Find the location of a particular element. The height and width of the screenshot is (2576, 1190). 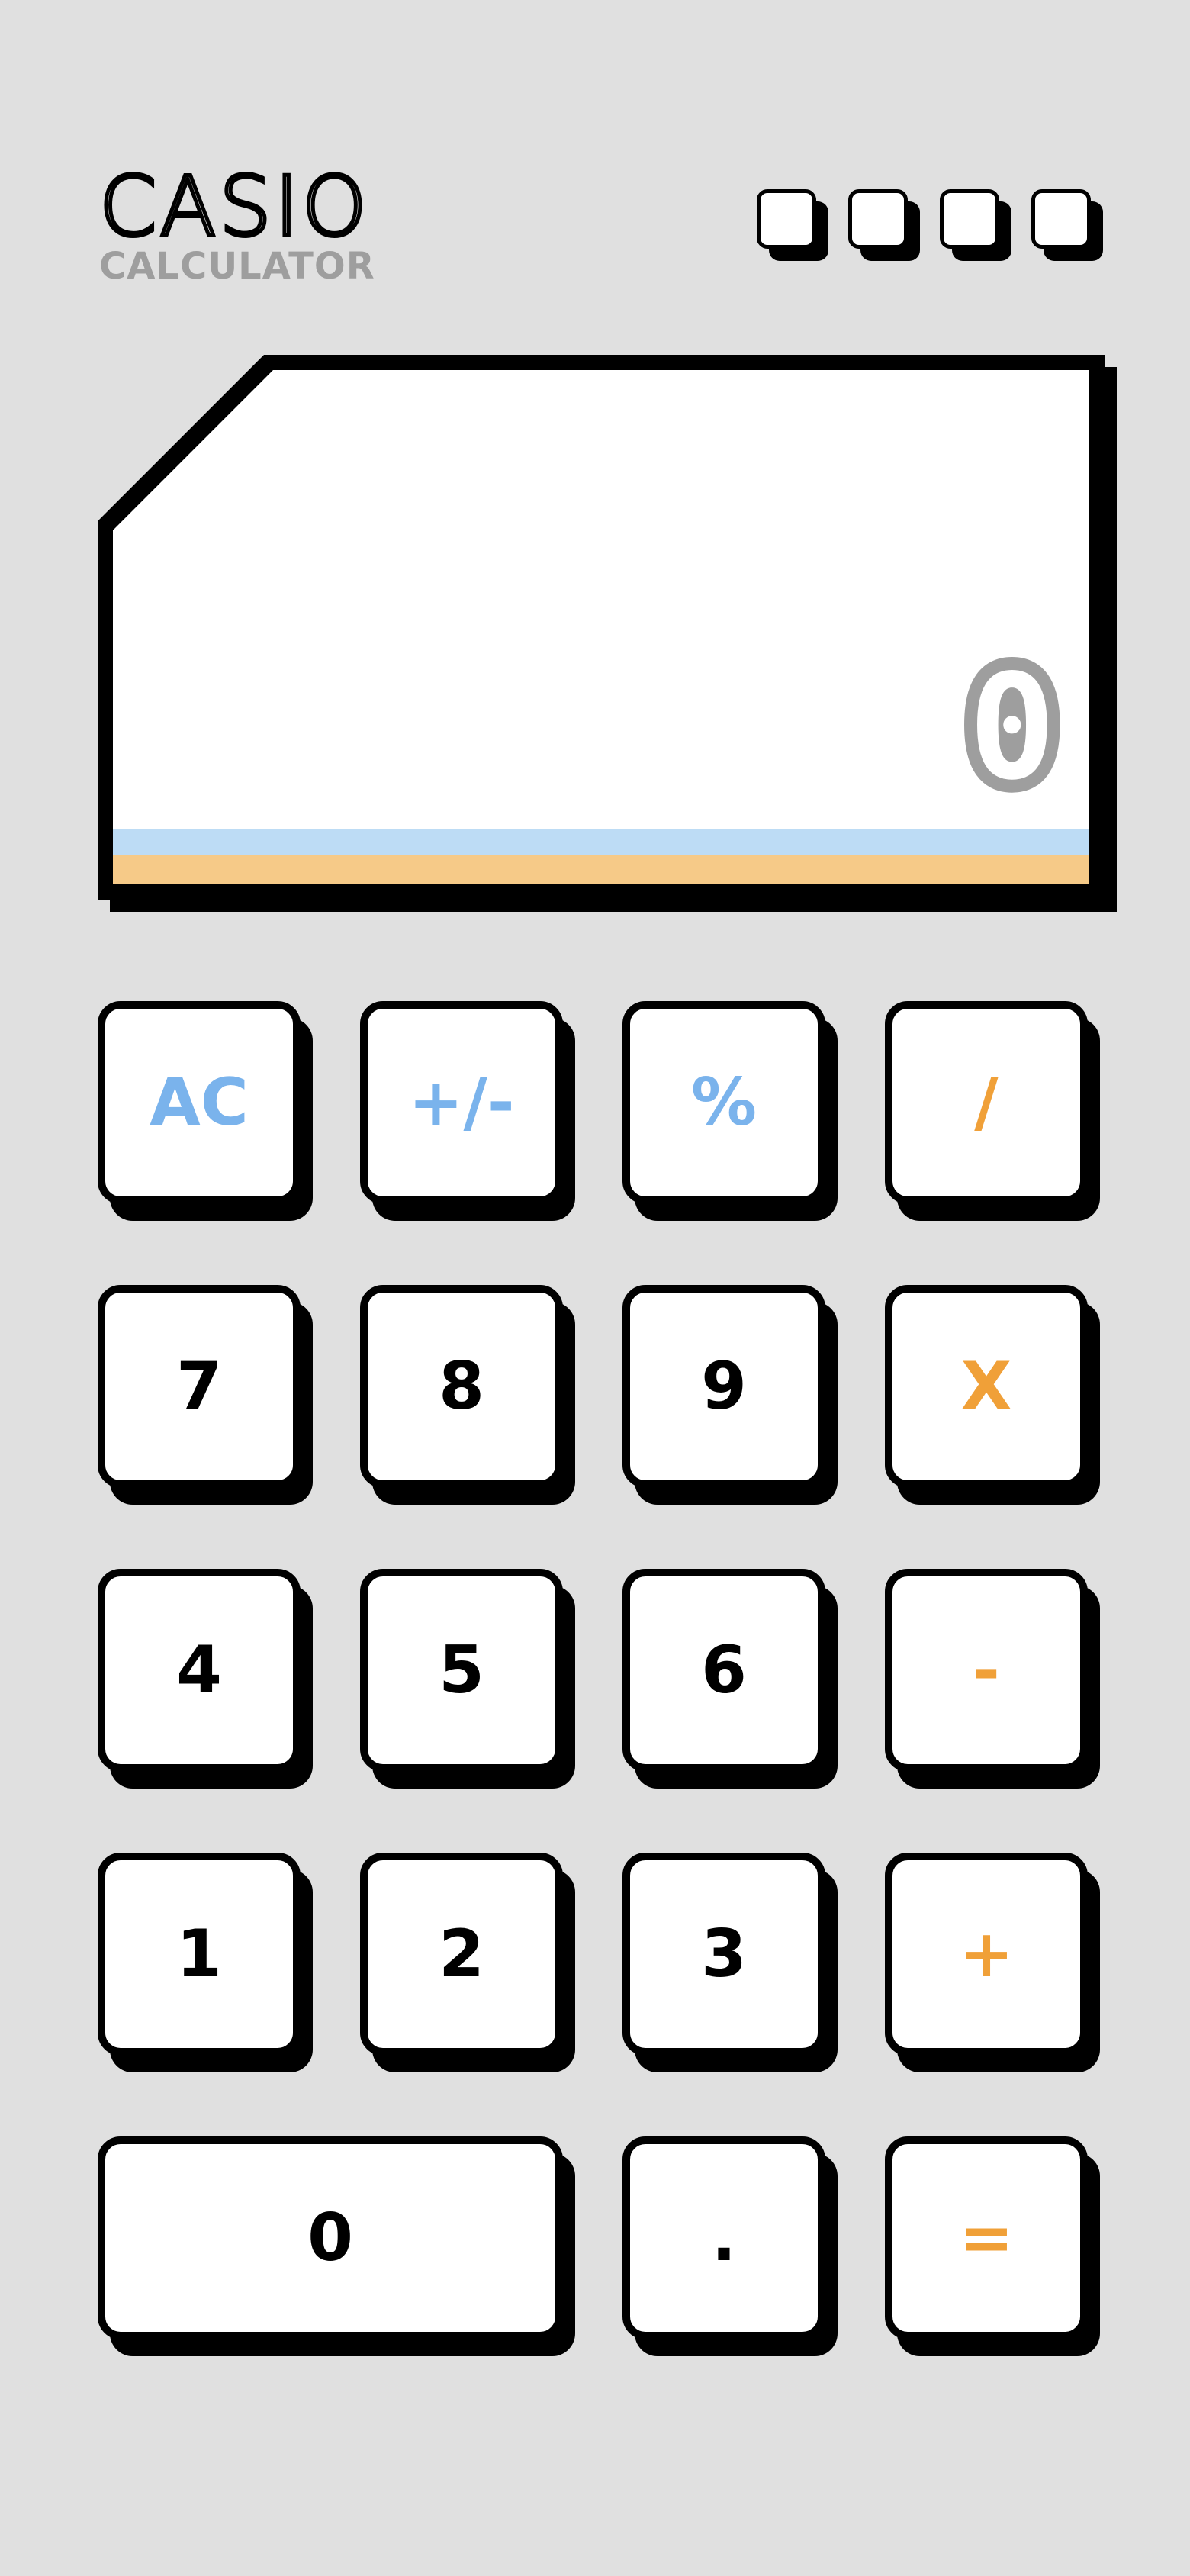

ac-button: AC is located at coordinates (205, 1111).